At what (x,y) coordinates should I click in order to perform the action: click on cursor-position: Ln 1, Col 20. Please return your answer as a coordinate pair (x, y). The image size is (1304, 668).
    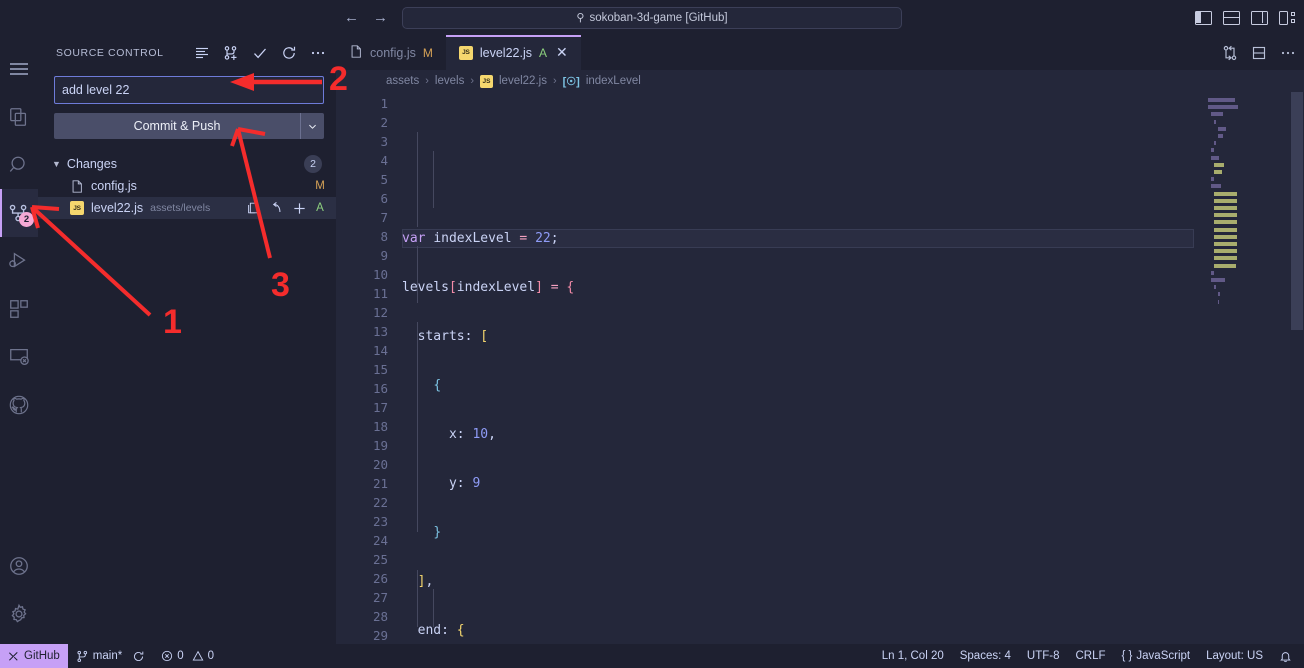
    Looking at the image, I should click on (913, 656).